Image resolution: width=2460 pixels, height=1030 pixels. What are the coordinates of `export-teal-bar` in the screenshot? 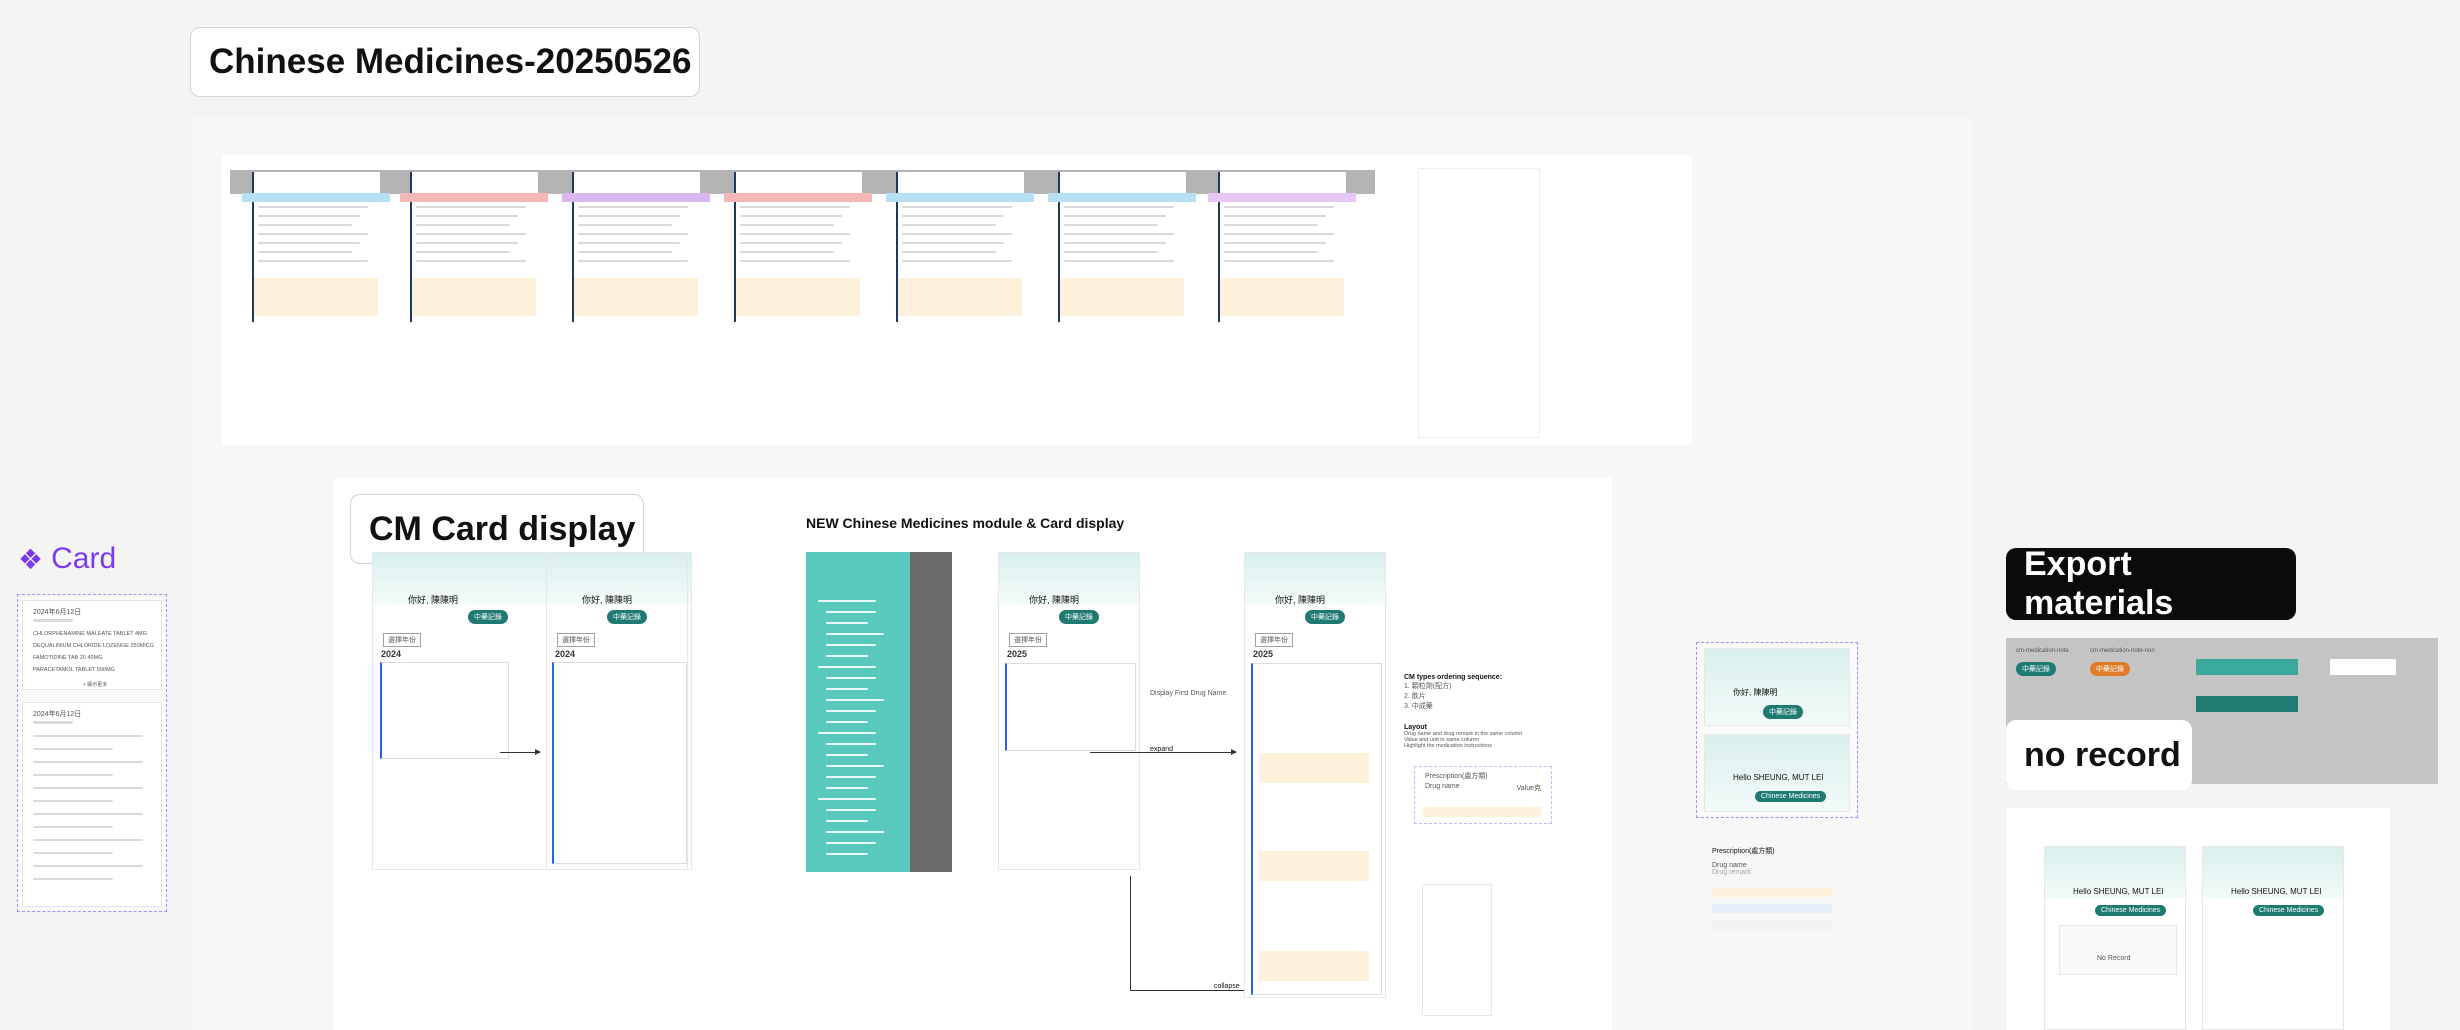 It's located at (2247, 667).